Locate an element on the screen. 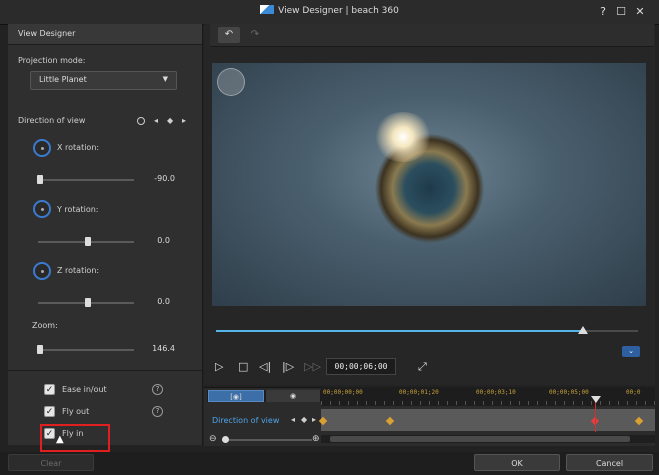 The width and height of the screenshot is (659, 475). zoom-label: Zoom: is located at coordinates (45, 325).